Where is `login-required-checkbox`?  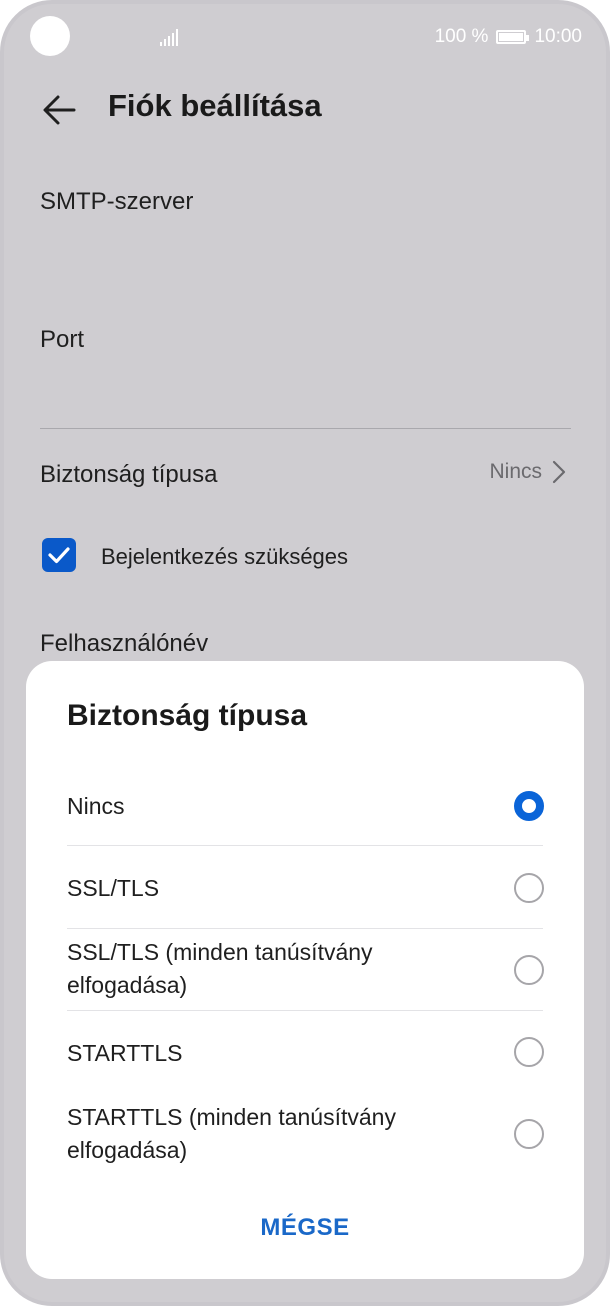
login-required-checkbox is located at coordinates (59, 555).